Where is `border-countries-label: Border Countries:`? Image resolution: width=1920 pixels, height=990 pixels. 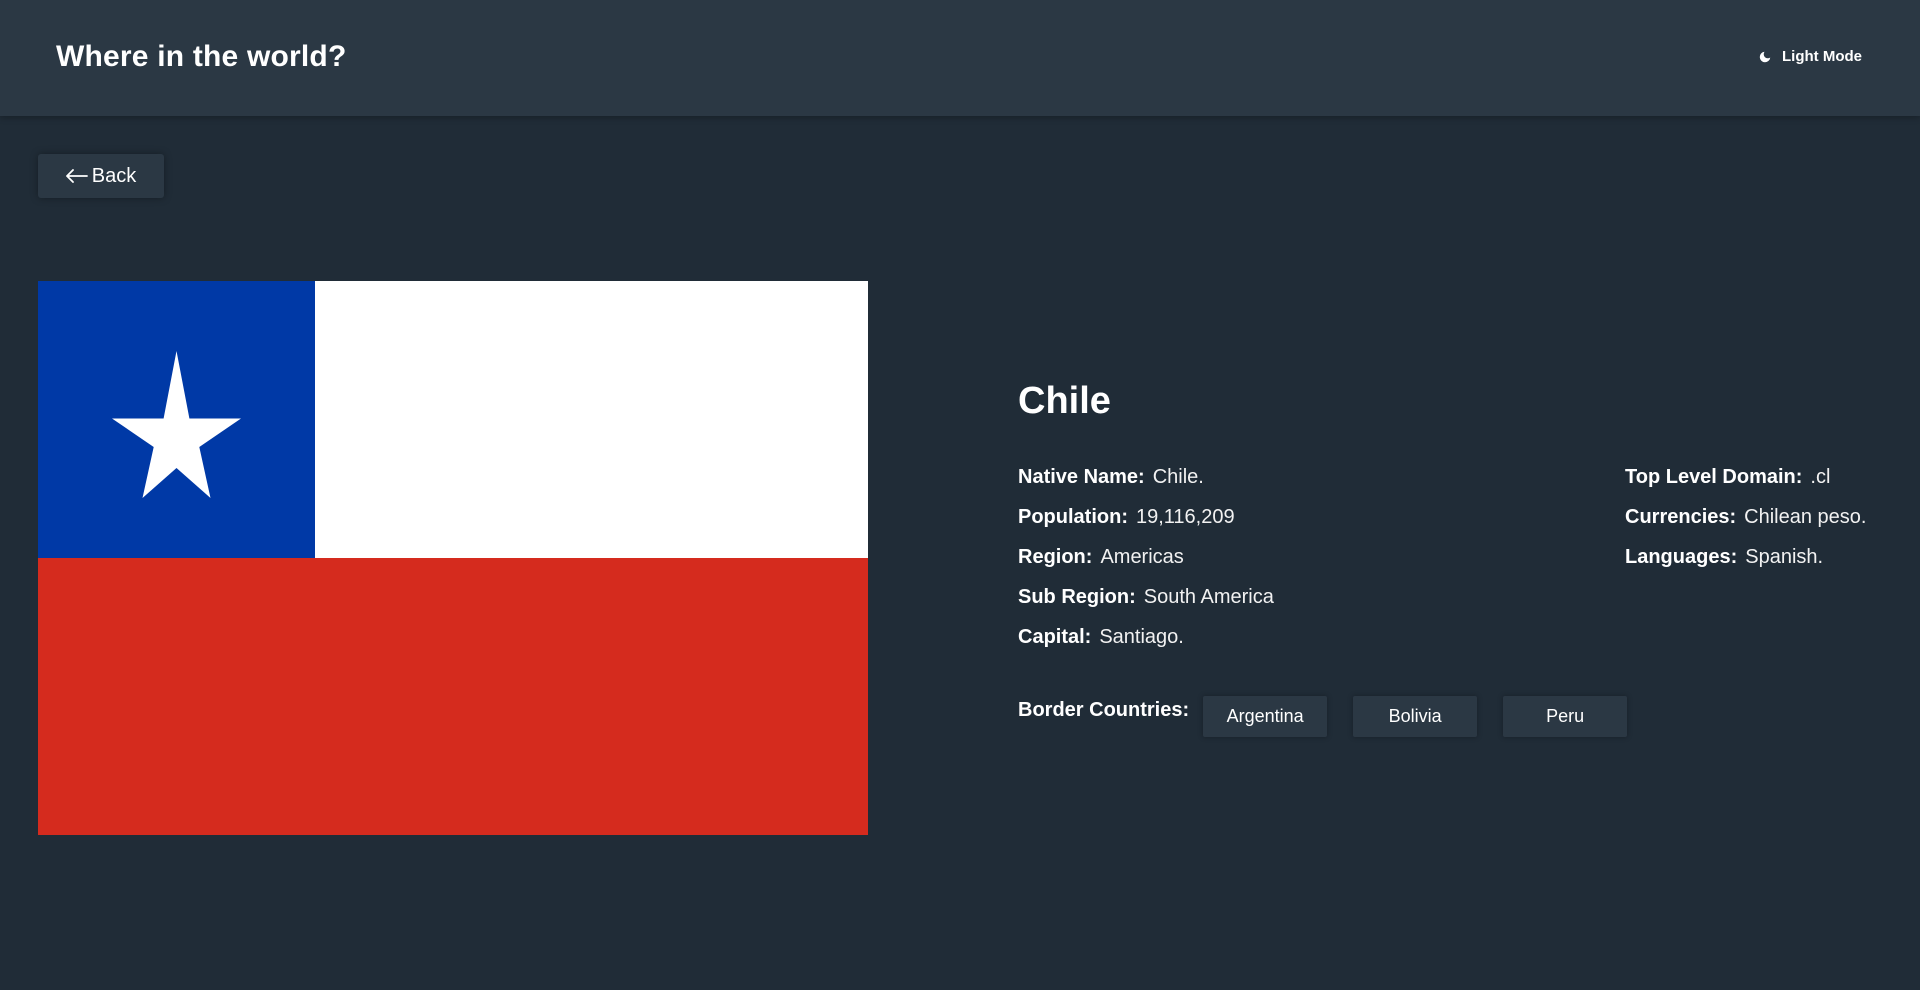 border-countries-label: Border Countries: is located at coordinates (1104, 710).